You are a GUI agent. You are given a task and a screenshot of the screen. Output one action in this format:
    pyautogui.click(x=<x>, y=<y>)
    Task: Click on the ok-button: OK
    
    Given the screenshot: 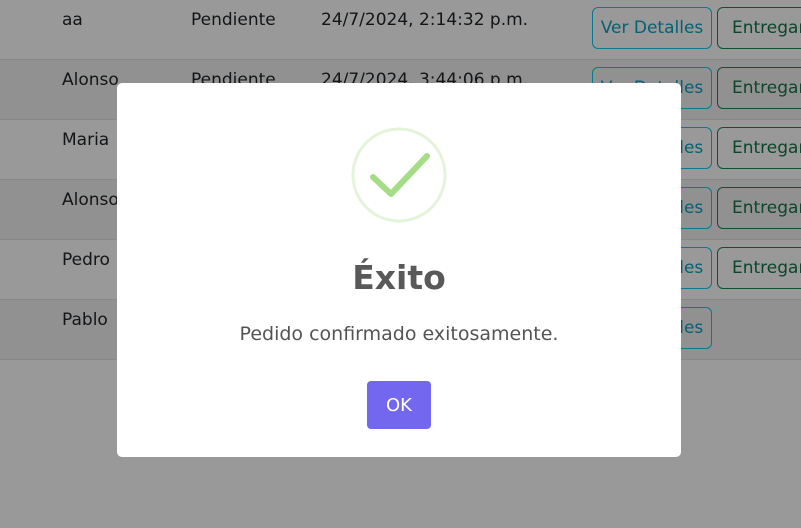 What is the action you would take?
    pyautogui.click(x=399, y=405)
    